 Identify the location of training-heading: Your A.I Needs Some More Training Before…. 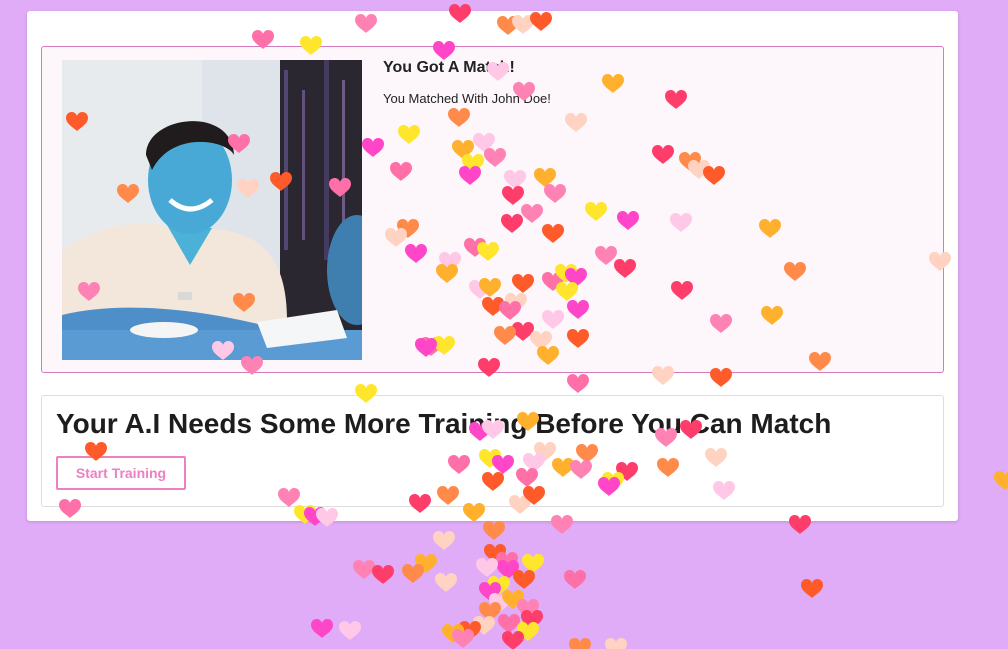
(444, 423).